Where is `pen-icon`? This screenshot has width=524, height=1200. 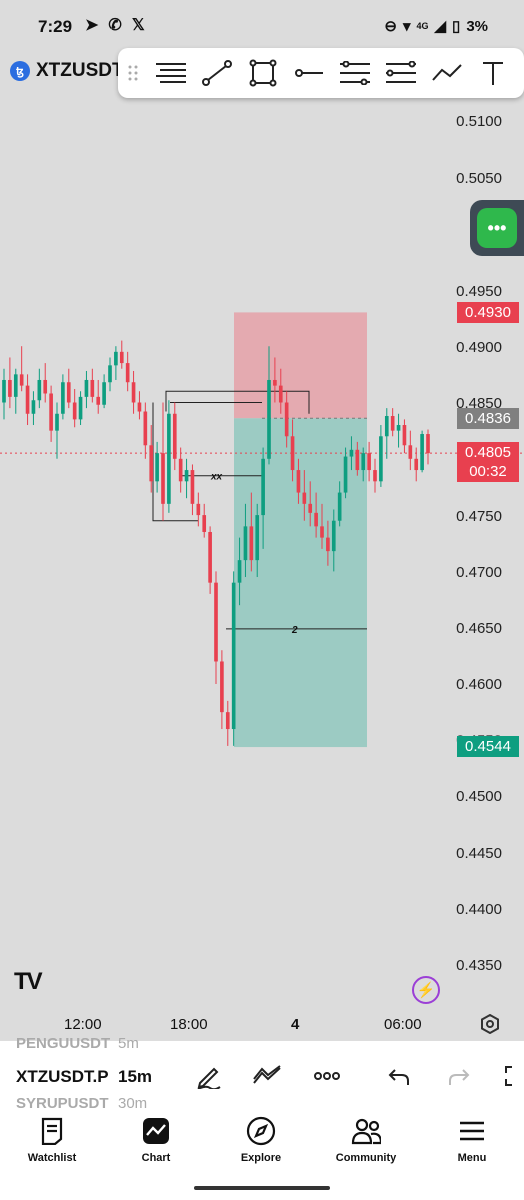
pen-icon is located at coordinates (209, 1076).